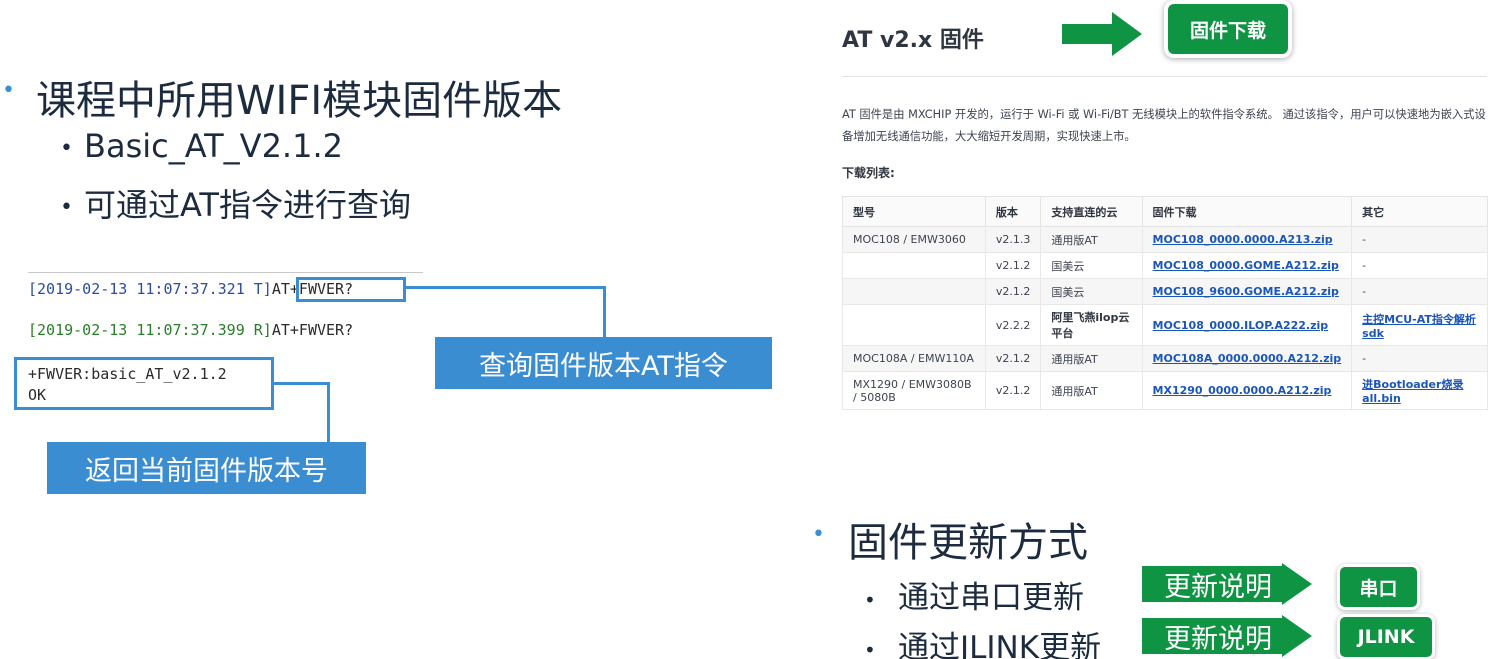 The width and height of the screenshot is (1495, 659). I want to click on column-header: 支持直连的云, so click(1091, 211).